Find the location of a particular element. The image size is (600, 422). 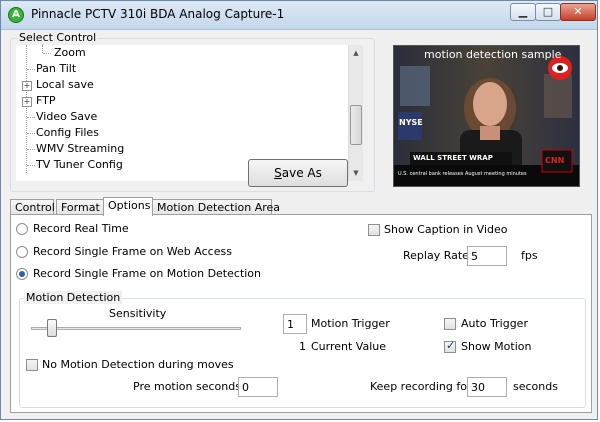

minimize-icon: ▁ is located at coordinates (523, 11).